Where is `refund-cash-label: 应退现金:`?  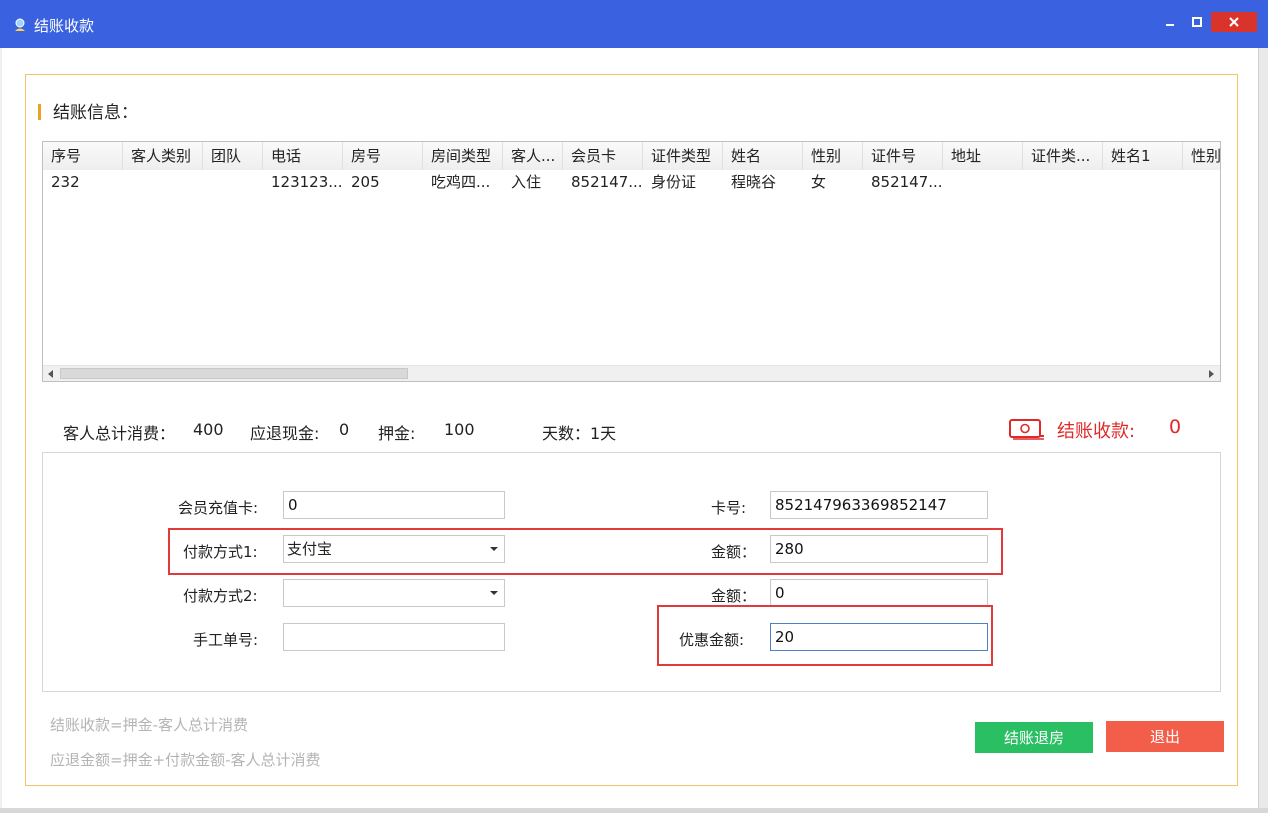
refund-cash-label: 应退现金: is located at coordinates (285, 433).